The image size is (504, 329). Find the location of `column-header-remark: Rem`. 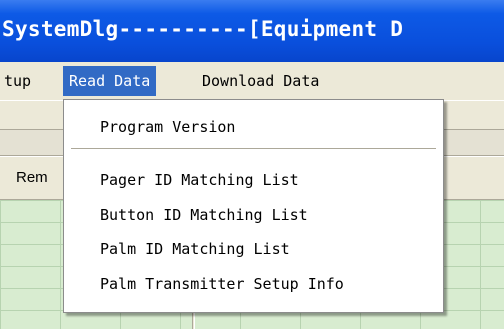

column-header-remark: Rem is located at coordinates (32, 177).